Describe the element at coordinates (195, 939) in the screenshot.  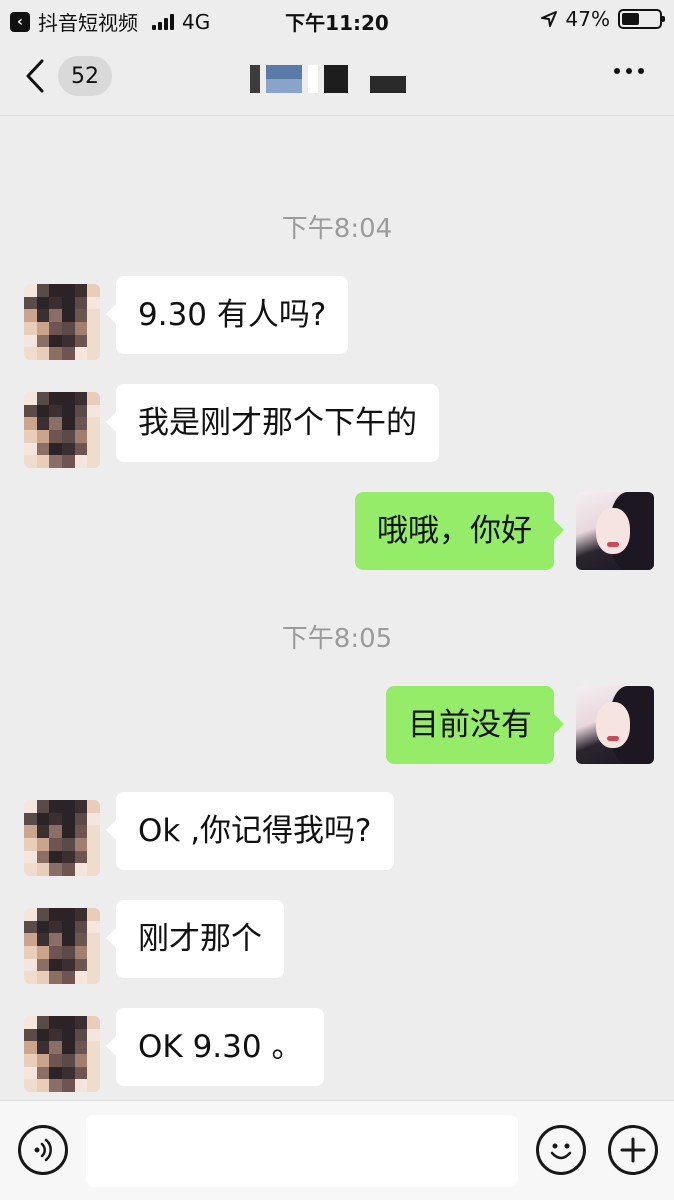
I see `incoming-message: 刚才那个` at that location.